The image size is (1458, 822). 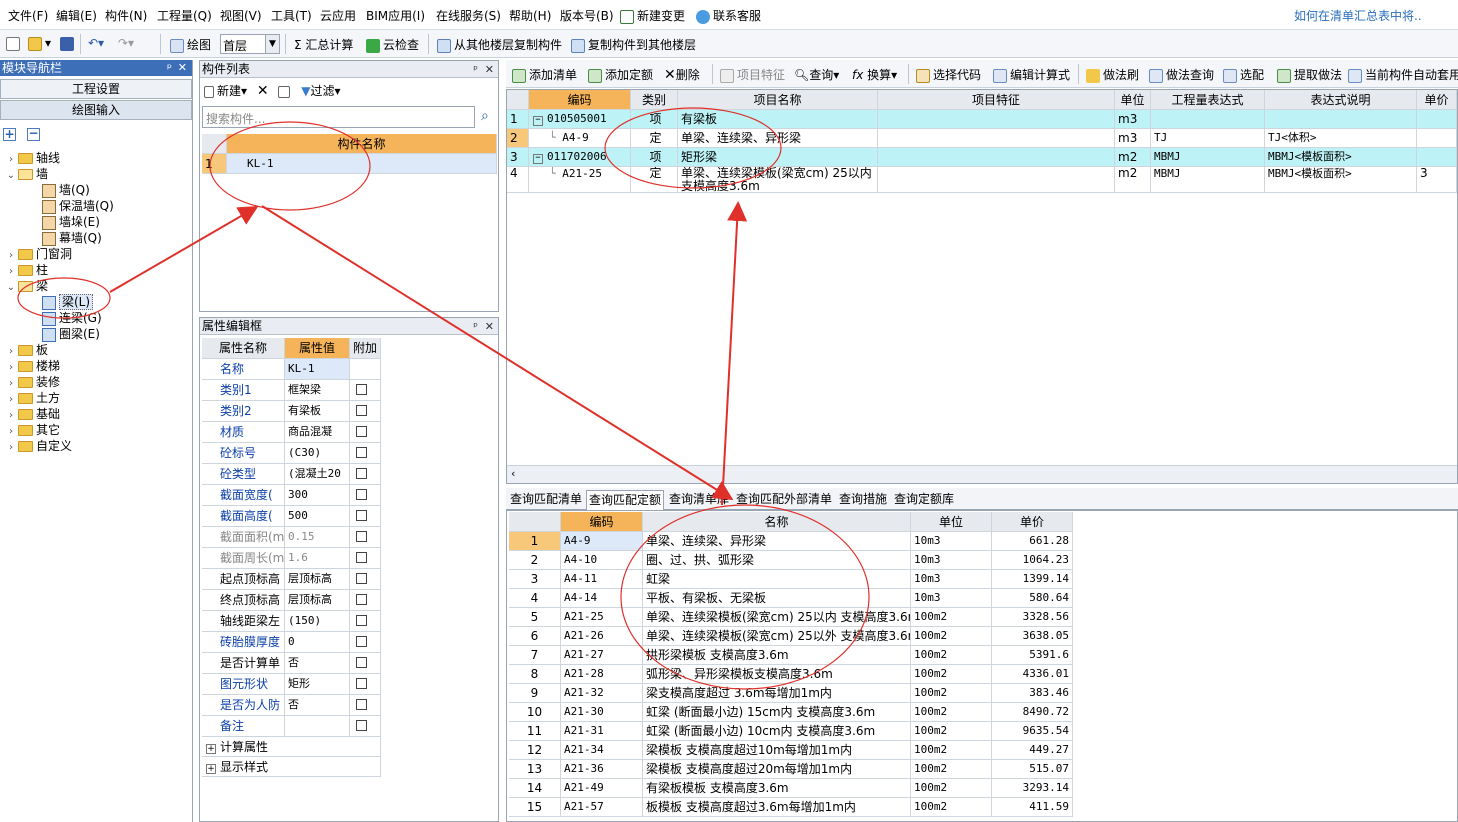 What do you see at coordinates (1403, 74) in the screenshot?
I see `auto-apply-button: 当前构件自动套用` at bounding box center [1403, 74].